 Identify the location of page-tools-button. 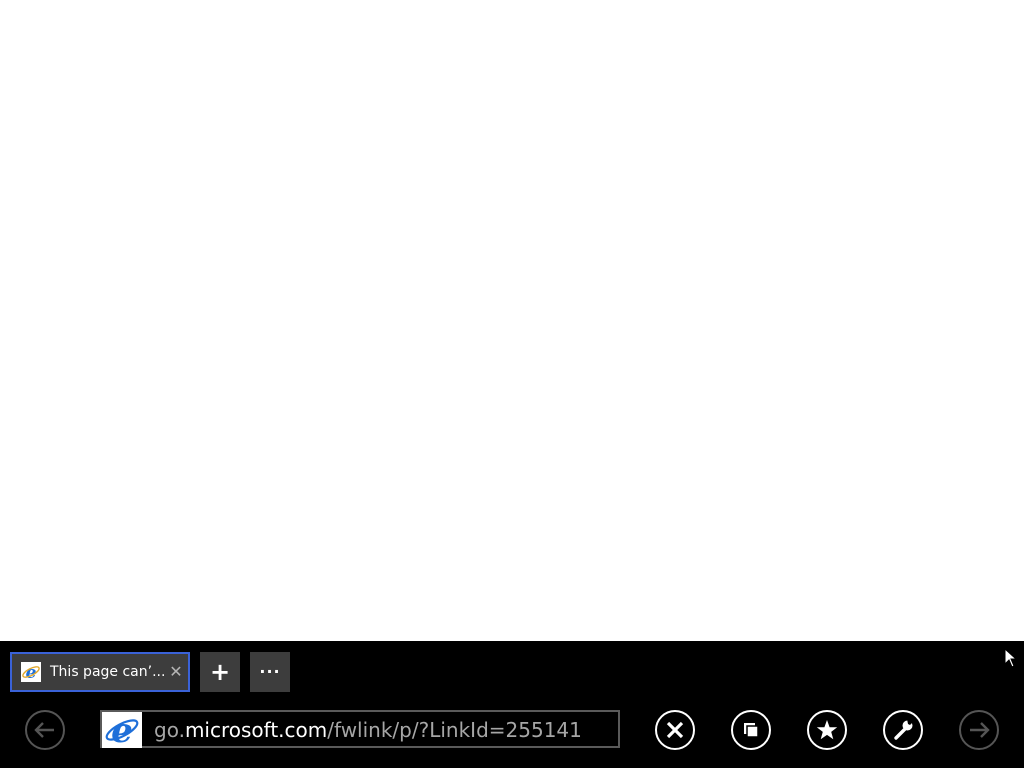
(903, 730).